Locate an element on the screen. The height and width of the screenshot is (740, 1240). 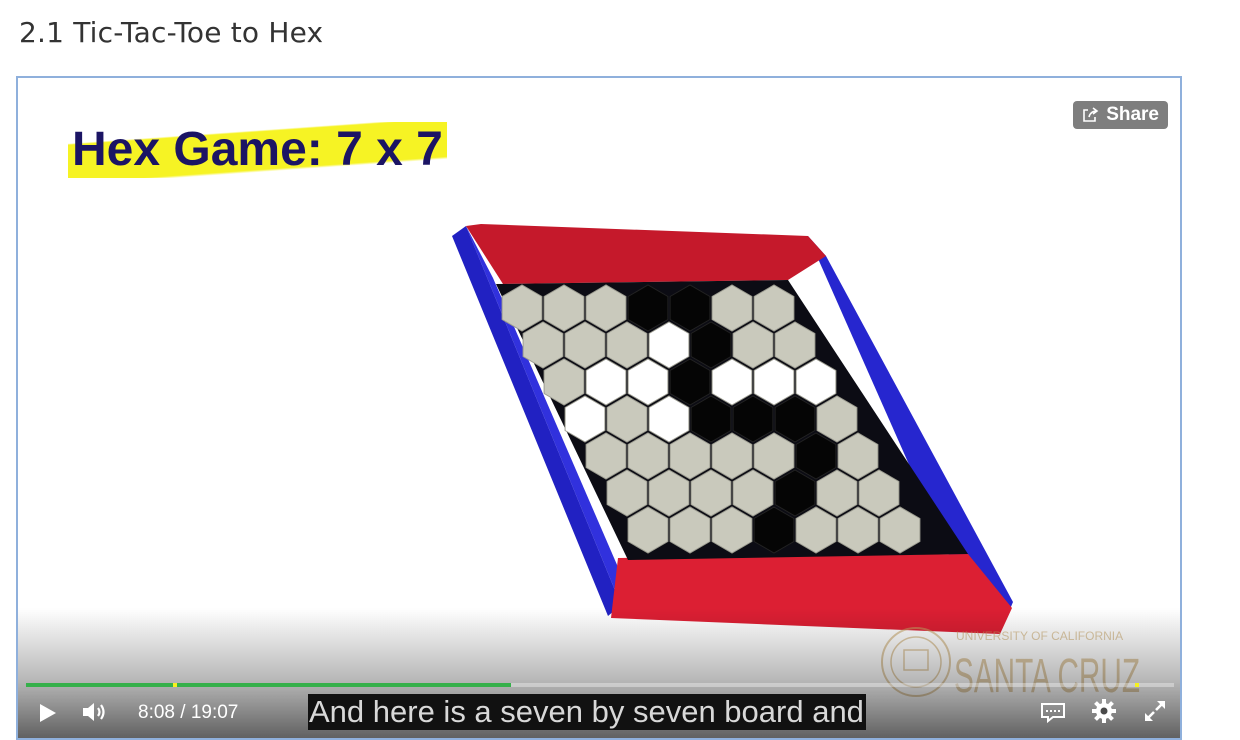
share-button: Share is located at coordinates (1120, 115).